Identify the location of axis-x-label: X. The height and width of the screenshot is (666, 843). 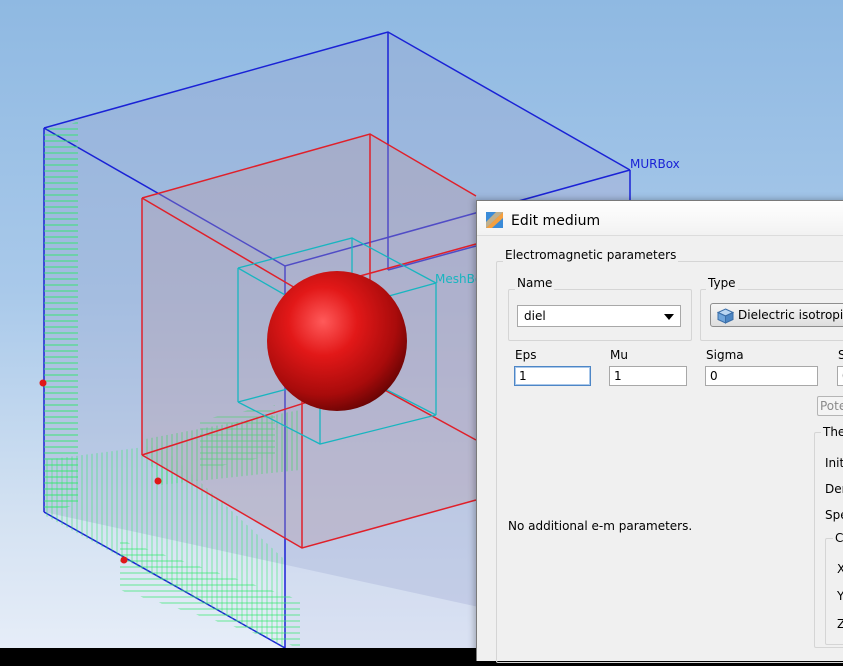
(840, 569).